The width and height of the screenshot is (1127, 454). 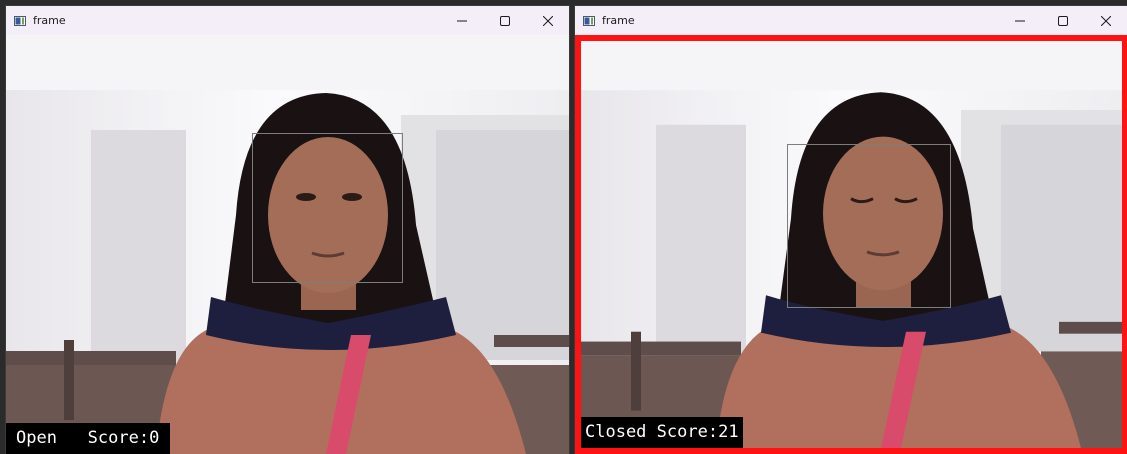 What do you see at coordinates (123, 438) in the screenshot?
I see `drowsiness-score: Score:0` at bounding box center [123, 438].